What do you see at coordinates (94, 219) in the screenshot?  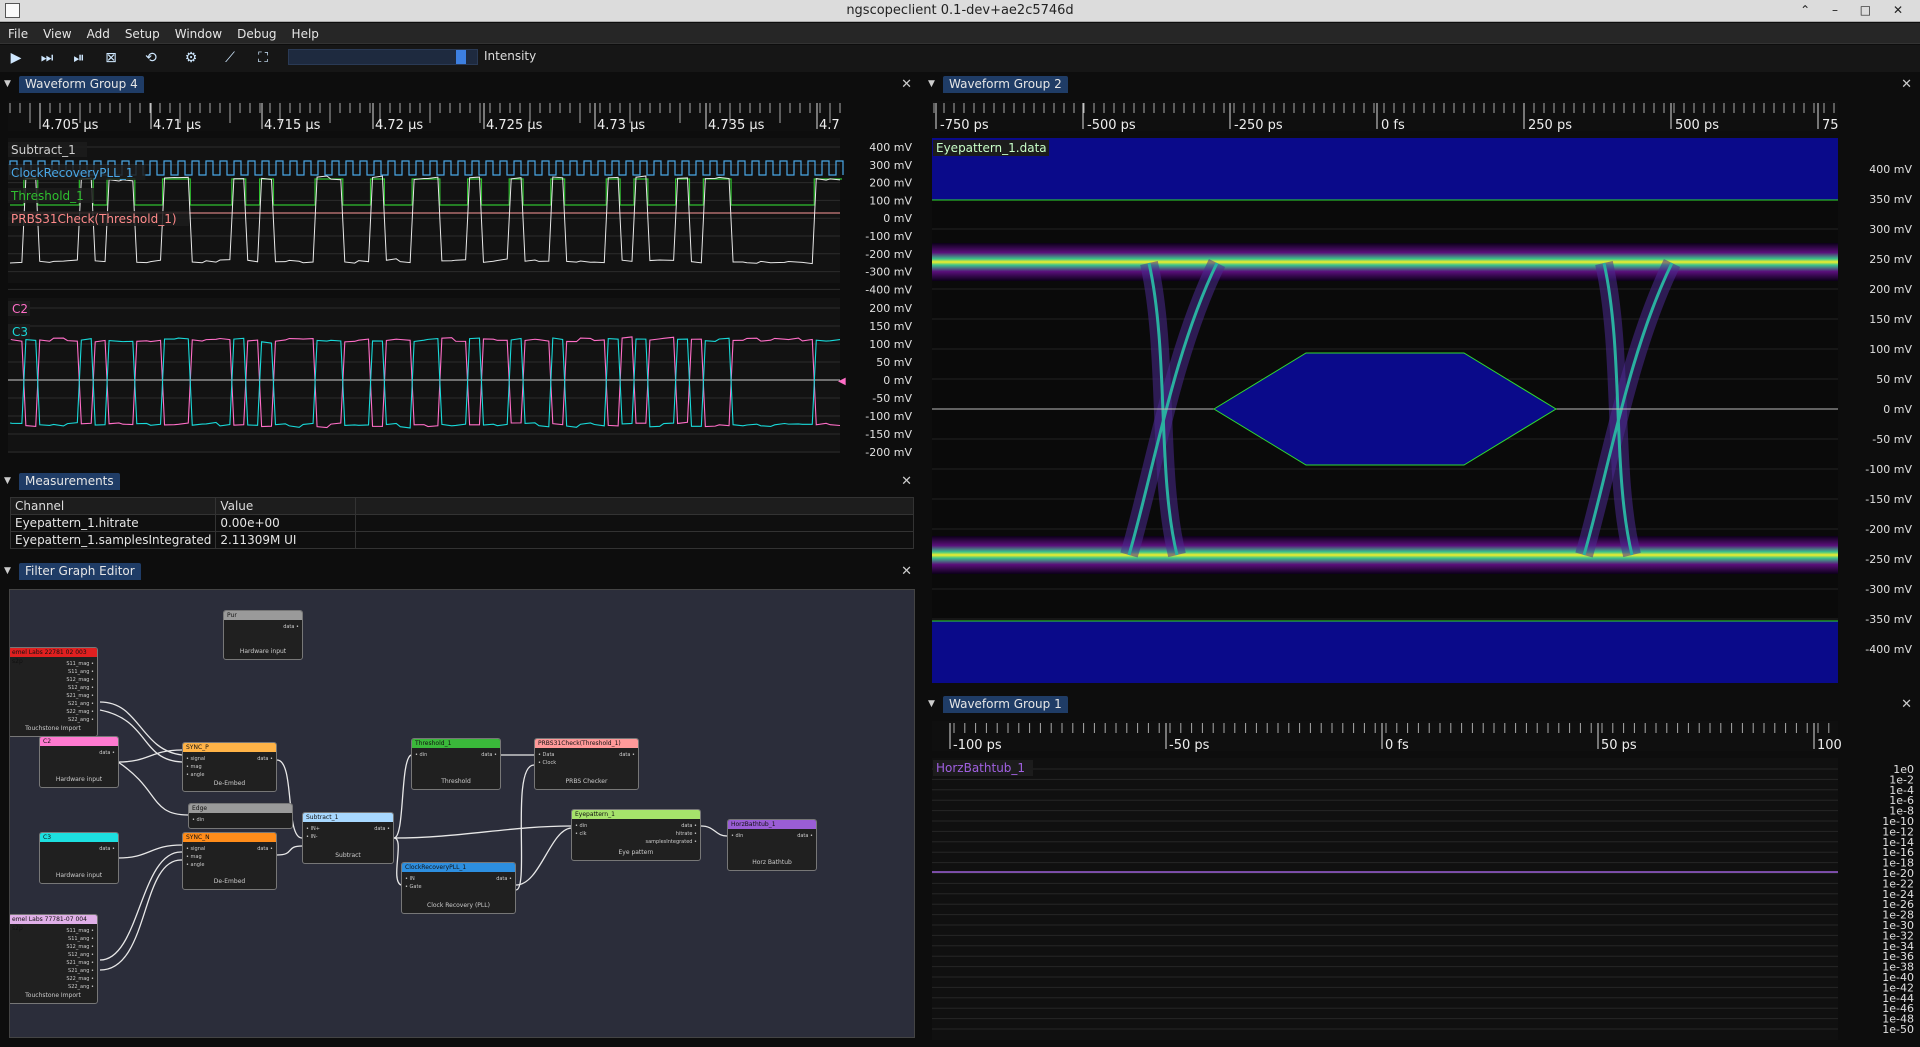 I see `channel-label: PRBS31Check(Threshold_1)` at bounding box center [94, 219].